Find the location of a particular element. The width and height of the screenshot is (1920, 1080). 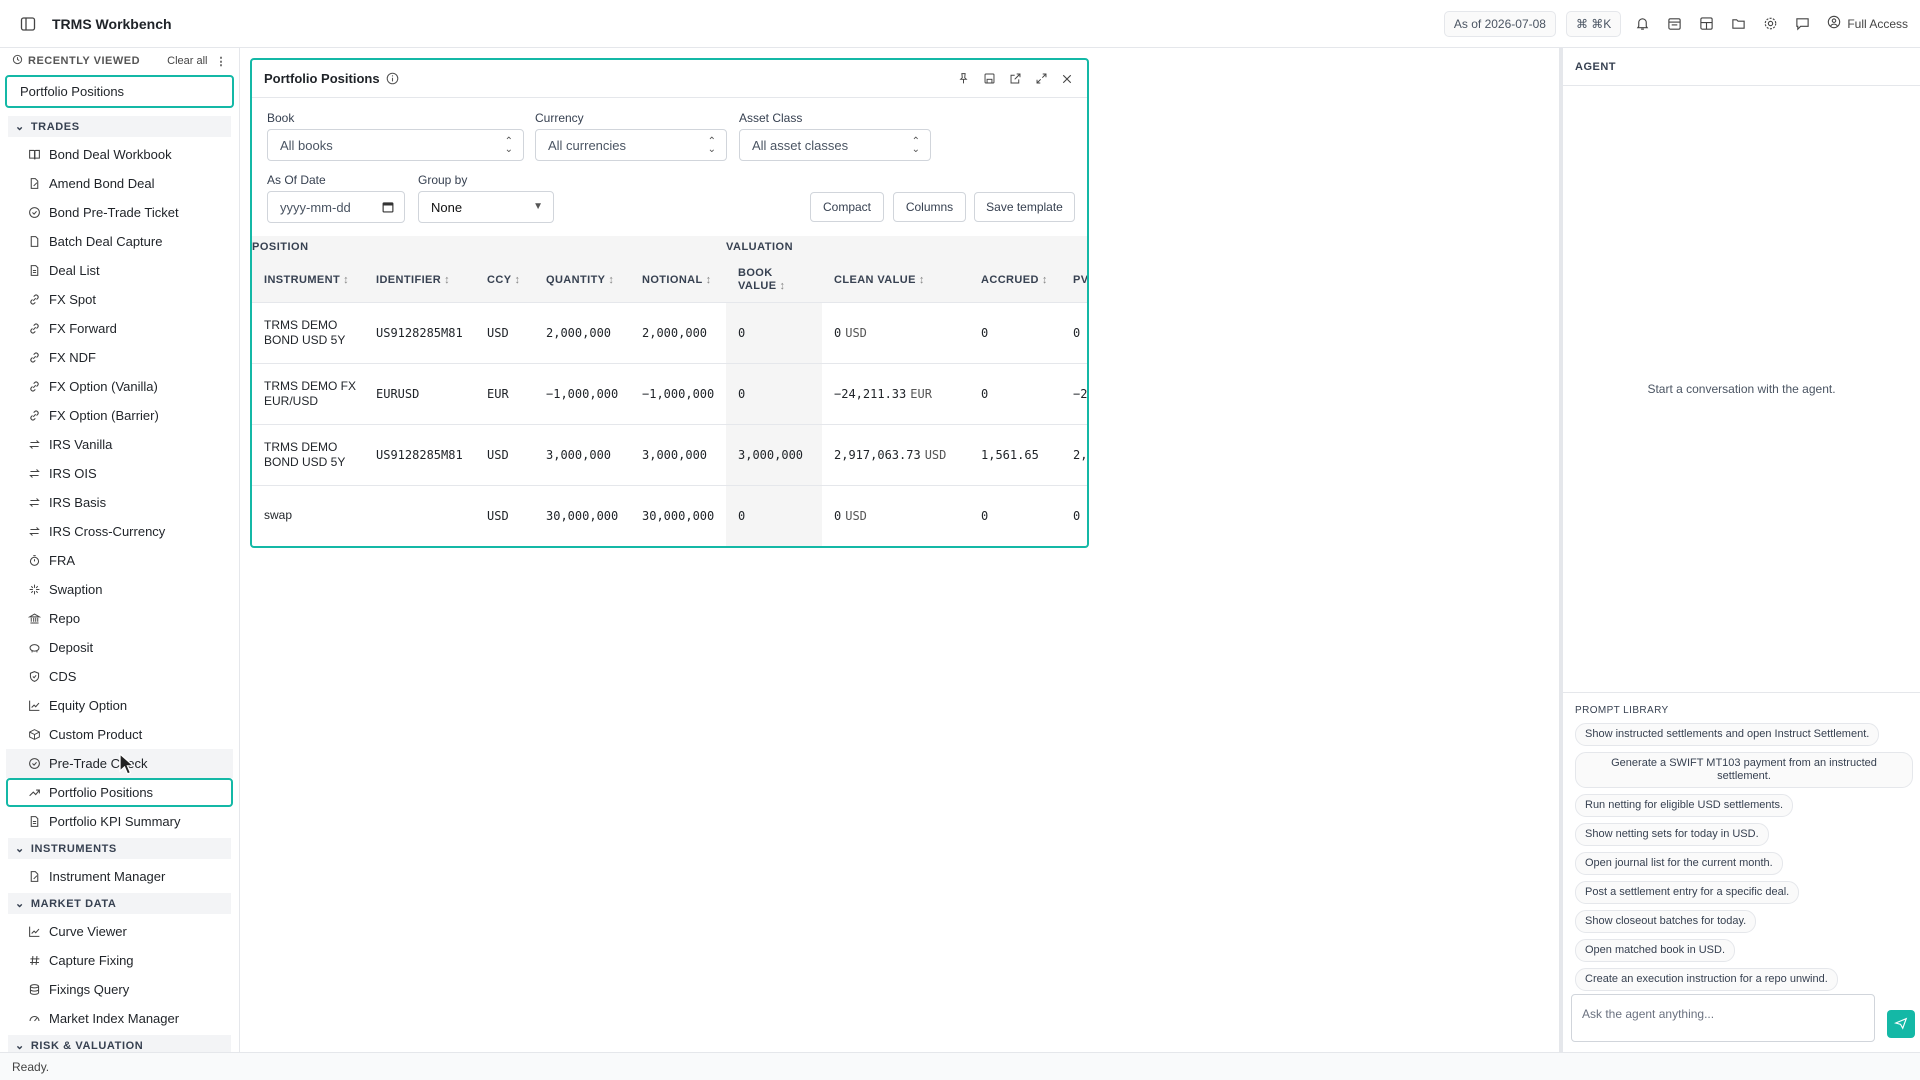

more-options-icon: ⋮ is located at coordinates (222, 61).